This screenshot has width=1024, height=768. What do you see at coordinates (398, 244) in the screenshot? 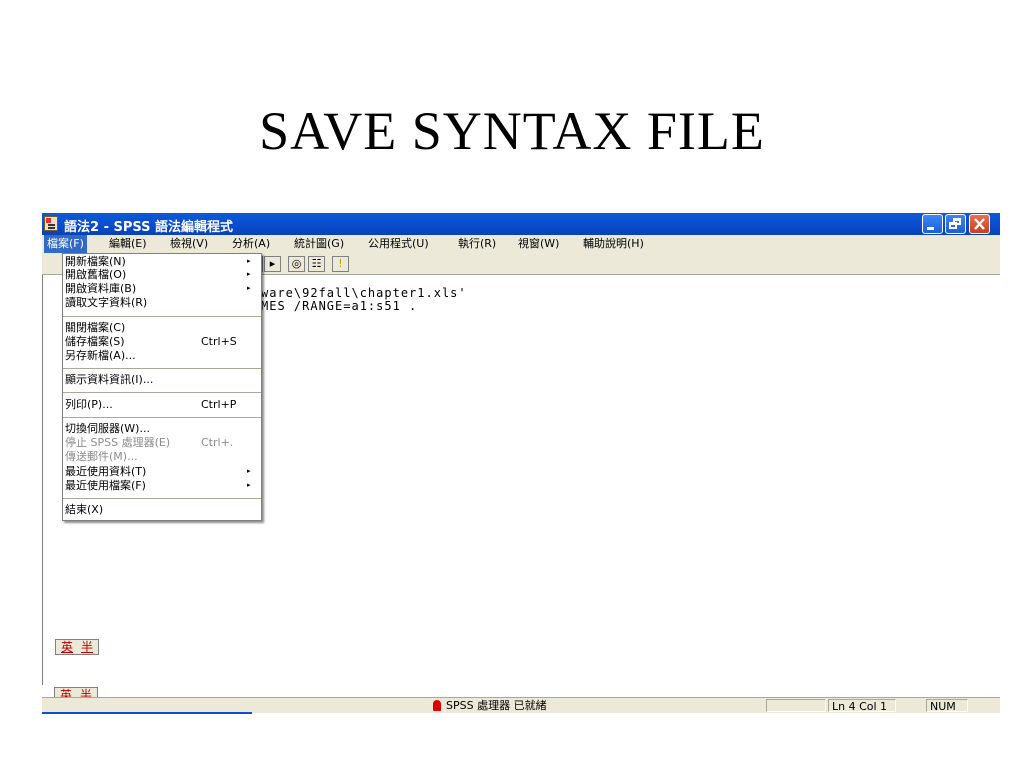
I see `menu-utilities: 公用程式(U)` at bounding box center [398, 244].